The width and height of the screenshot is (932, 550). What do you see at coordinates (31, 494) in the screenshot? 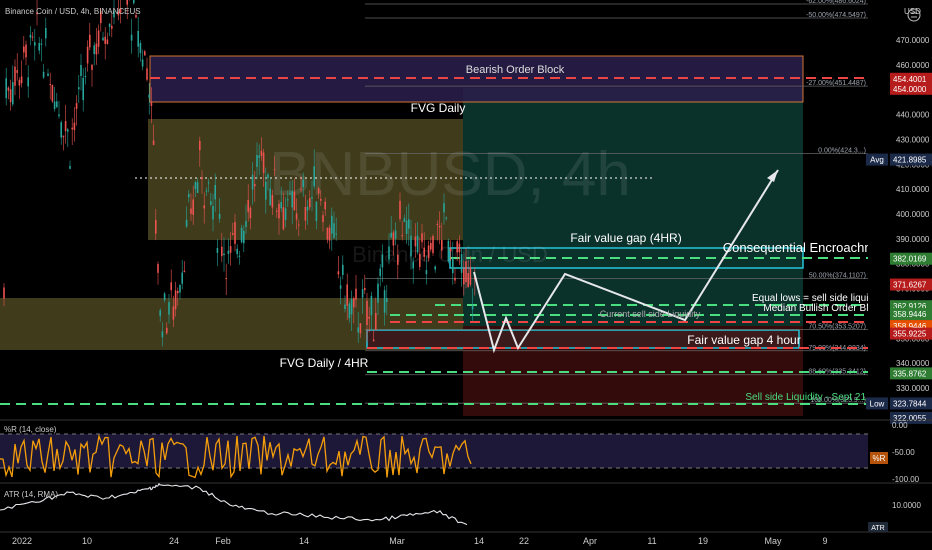
I see `atr-title: ATR (14, RMA)` at bounding box center [31, 494].